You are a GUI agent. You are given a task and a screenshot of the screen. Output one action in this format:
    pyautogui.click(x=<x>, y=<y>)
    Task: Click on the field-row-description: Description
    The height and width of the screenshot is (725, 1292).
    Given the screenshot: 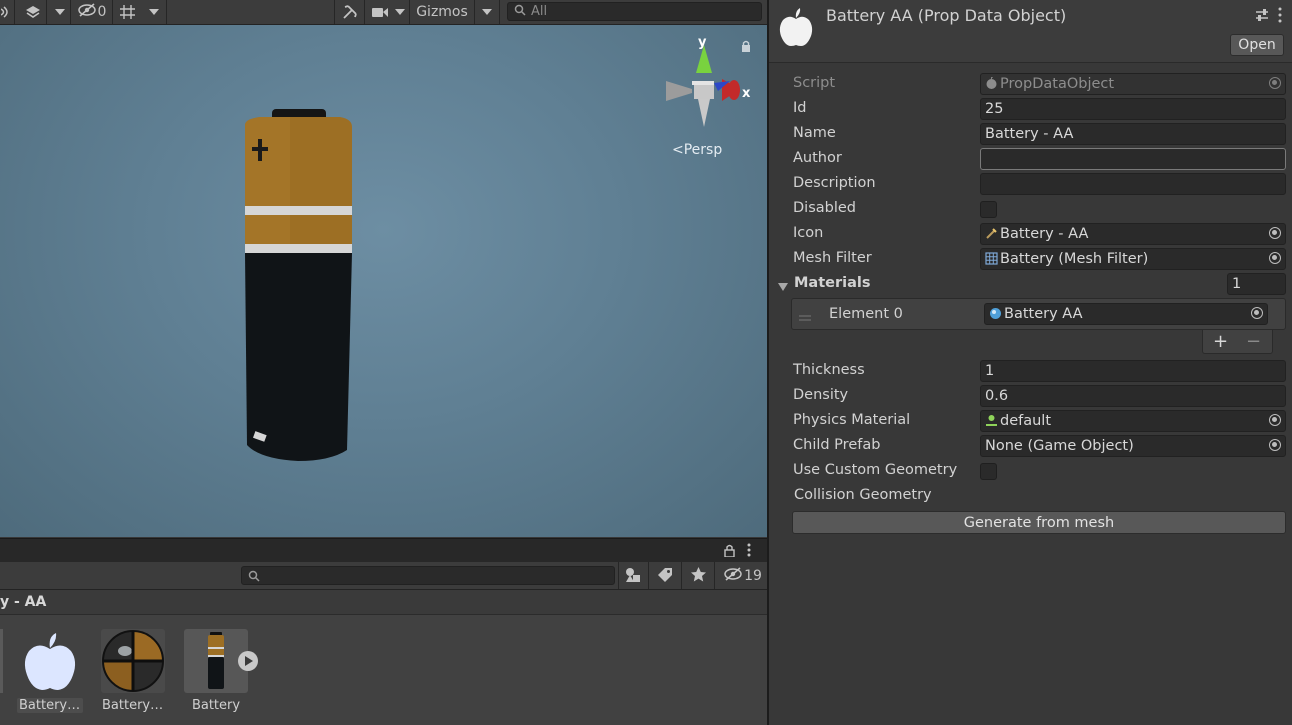 What is the action you would take?
    pyautogui.click(x=1030, y=184)
    